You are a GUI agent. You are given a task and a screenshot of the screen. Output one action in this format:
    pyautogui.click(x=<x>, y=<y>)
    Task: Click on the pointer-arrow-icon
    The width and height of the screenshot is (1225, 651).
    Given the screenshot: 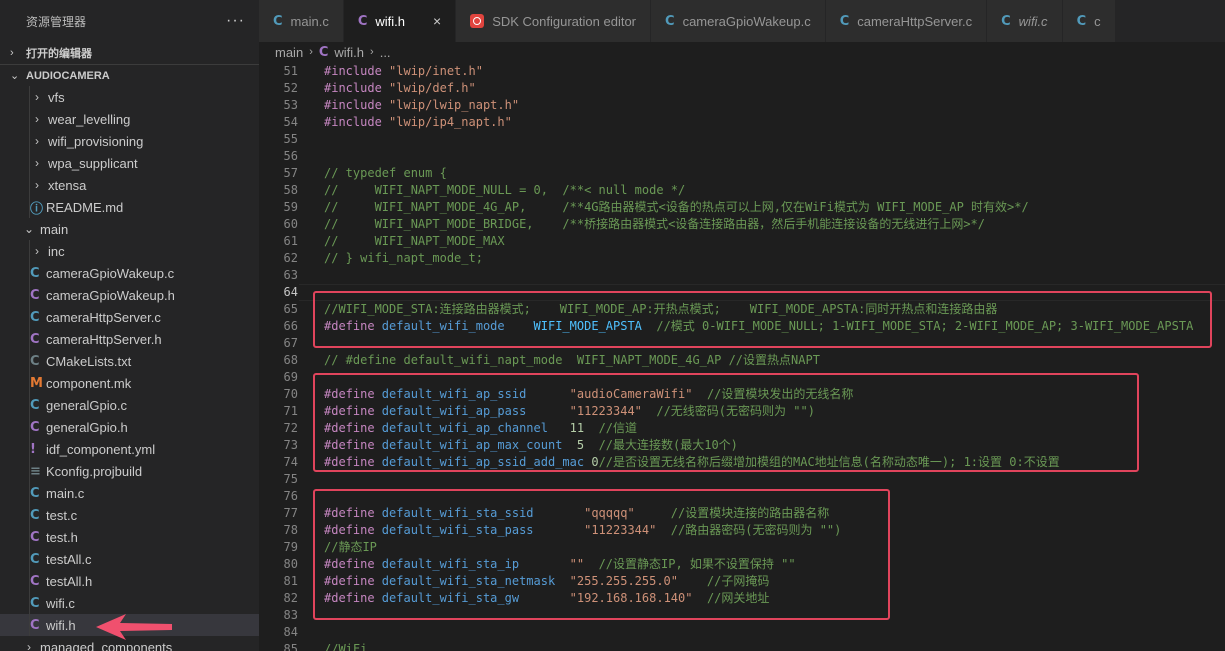 What is the action you would take?
    pyautogui.click(x=134, y=627)
    